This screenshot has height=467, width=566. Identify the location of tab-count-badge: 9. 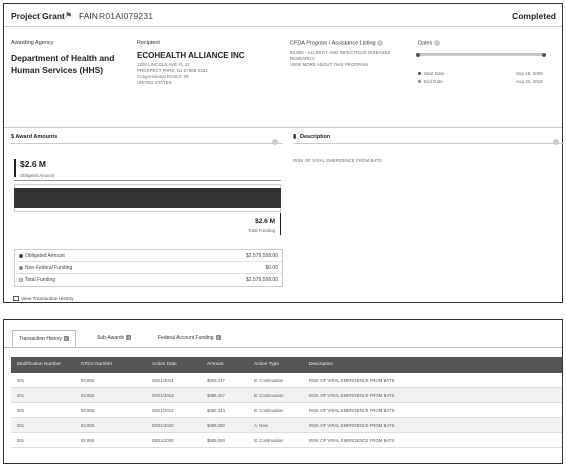
(218, 337).